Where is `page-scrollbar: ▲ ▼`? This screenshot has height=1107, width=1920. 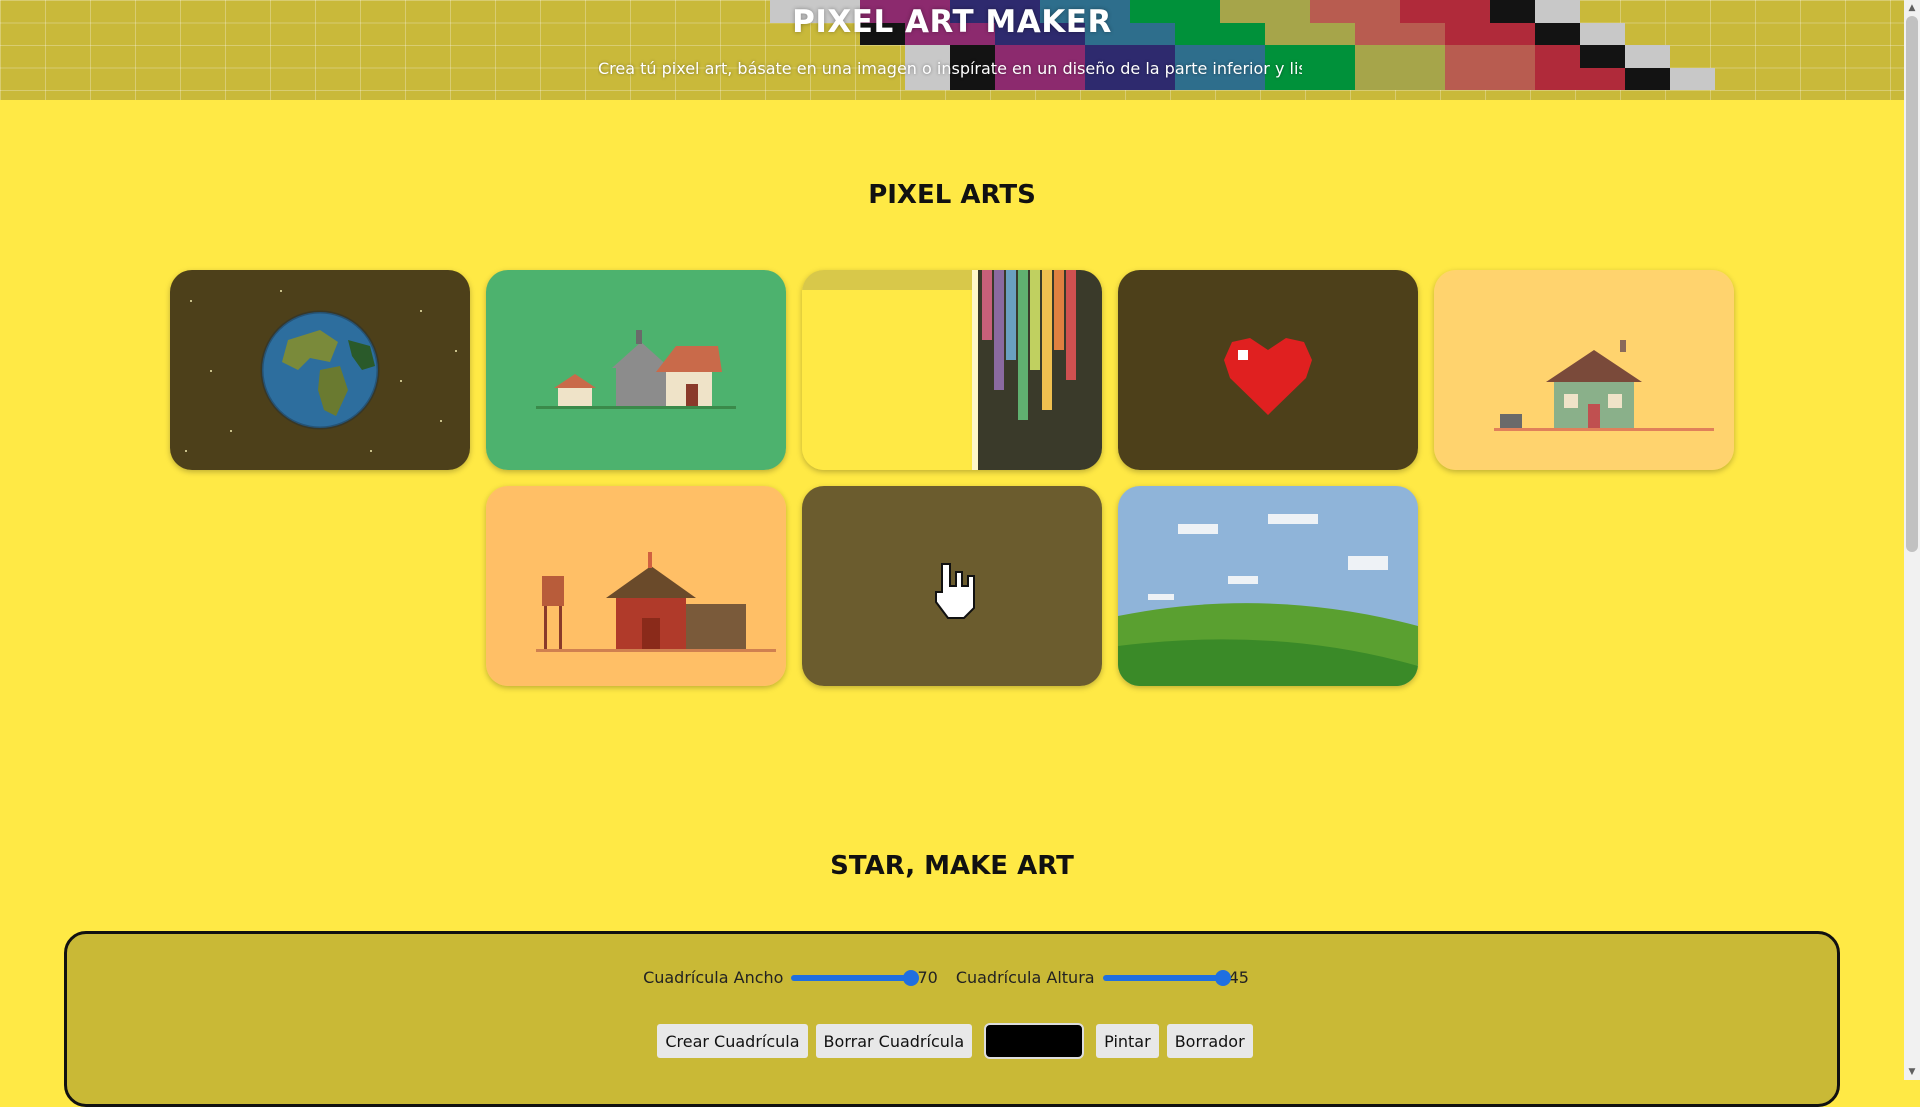
page-scrollbar: ▲ ▼ is located at coordinates (1912, 540).